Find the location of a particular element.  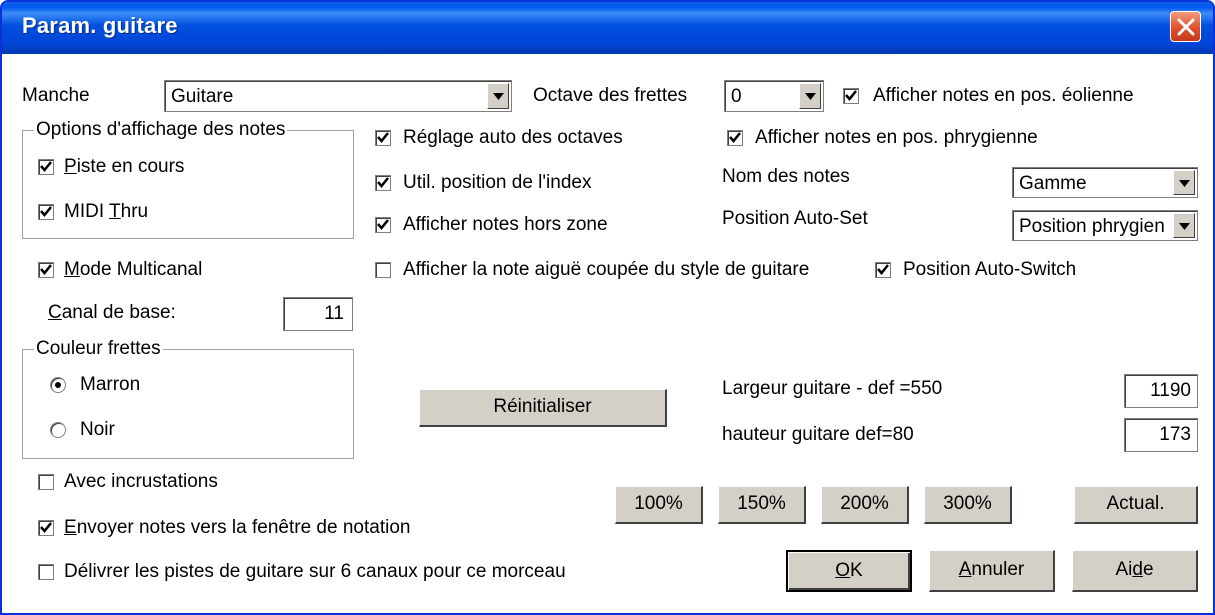

marron-label: Marron is located at coordinates (110, 384).